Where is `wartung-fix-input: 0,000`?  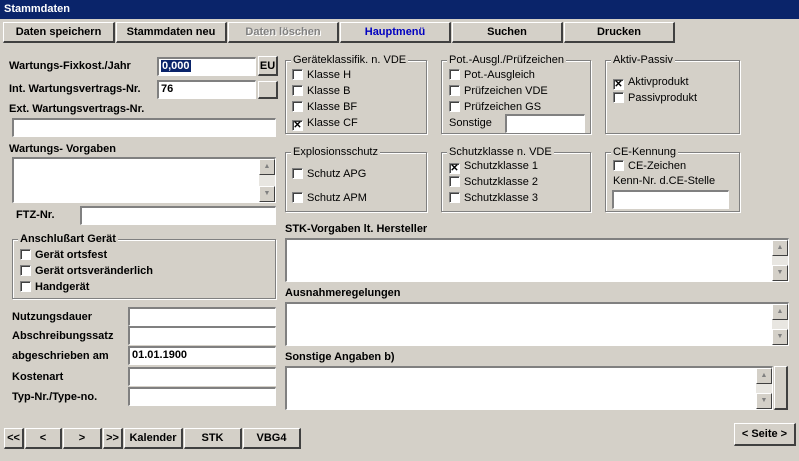
wartung-fix-input: 0,000 is located at coordinates (206, 66).